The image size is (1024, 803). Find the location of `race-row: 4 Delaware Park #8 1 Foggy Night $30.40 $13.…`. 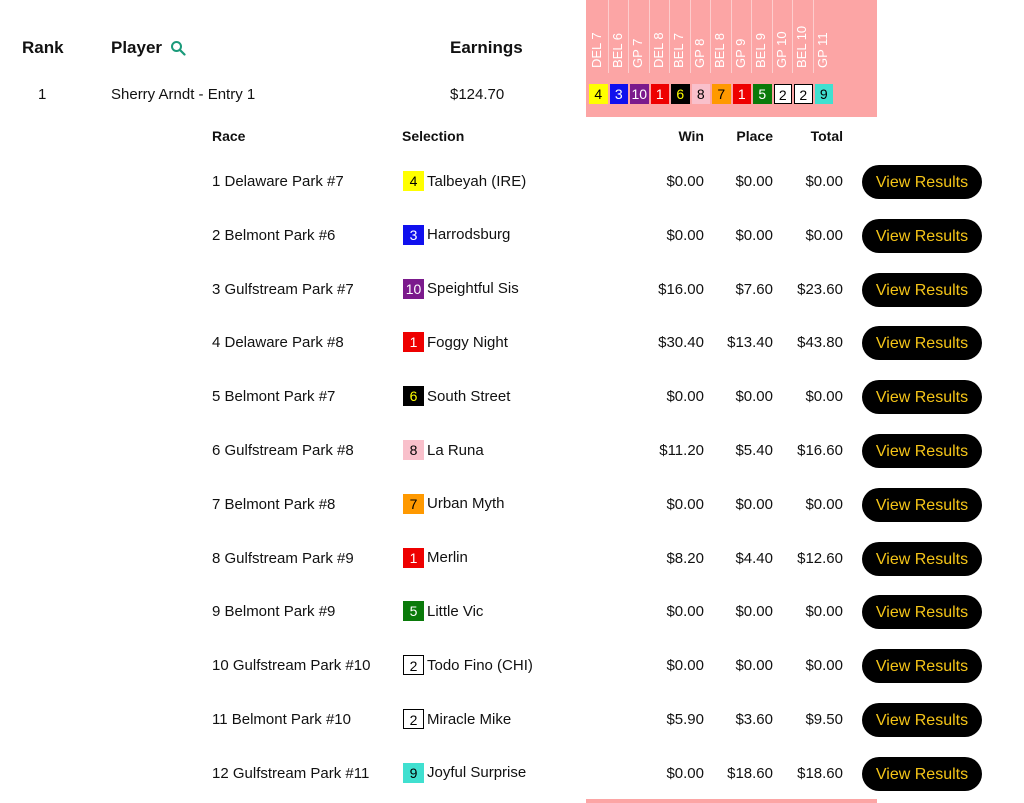

race-row: 4 Delaware Park #8 1 Foggy Night $30.40 $13.… is located at coordinates (512, 343).